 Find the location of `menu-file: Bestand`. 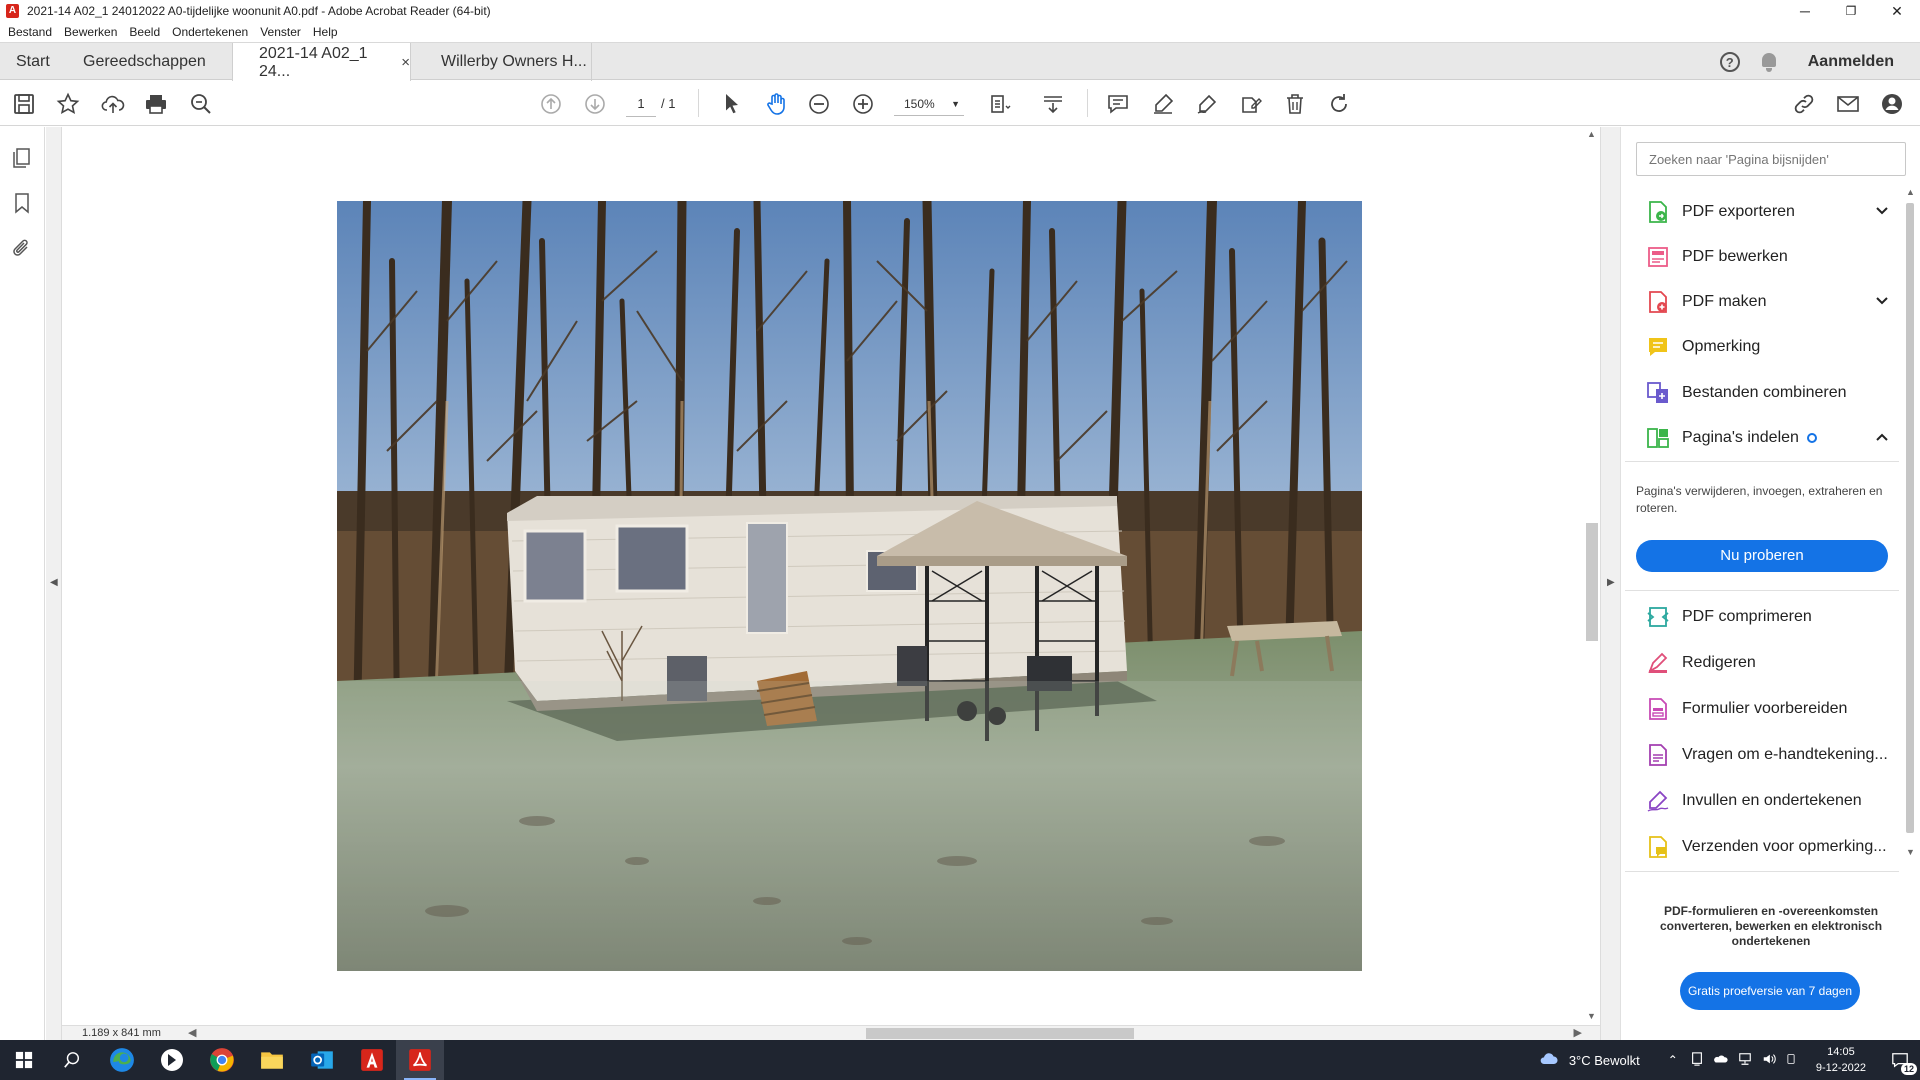

menu-file: Bestand is located at coordinates (30, 32).